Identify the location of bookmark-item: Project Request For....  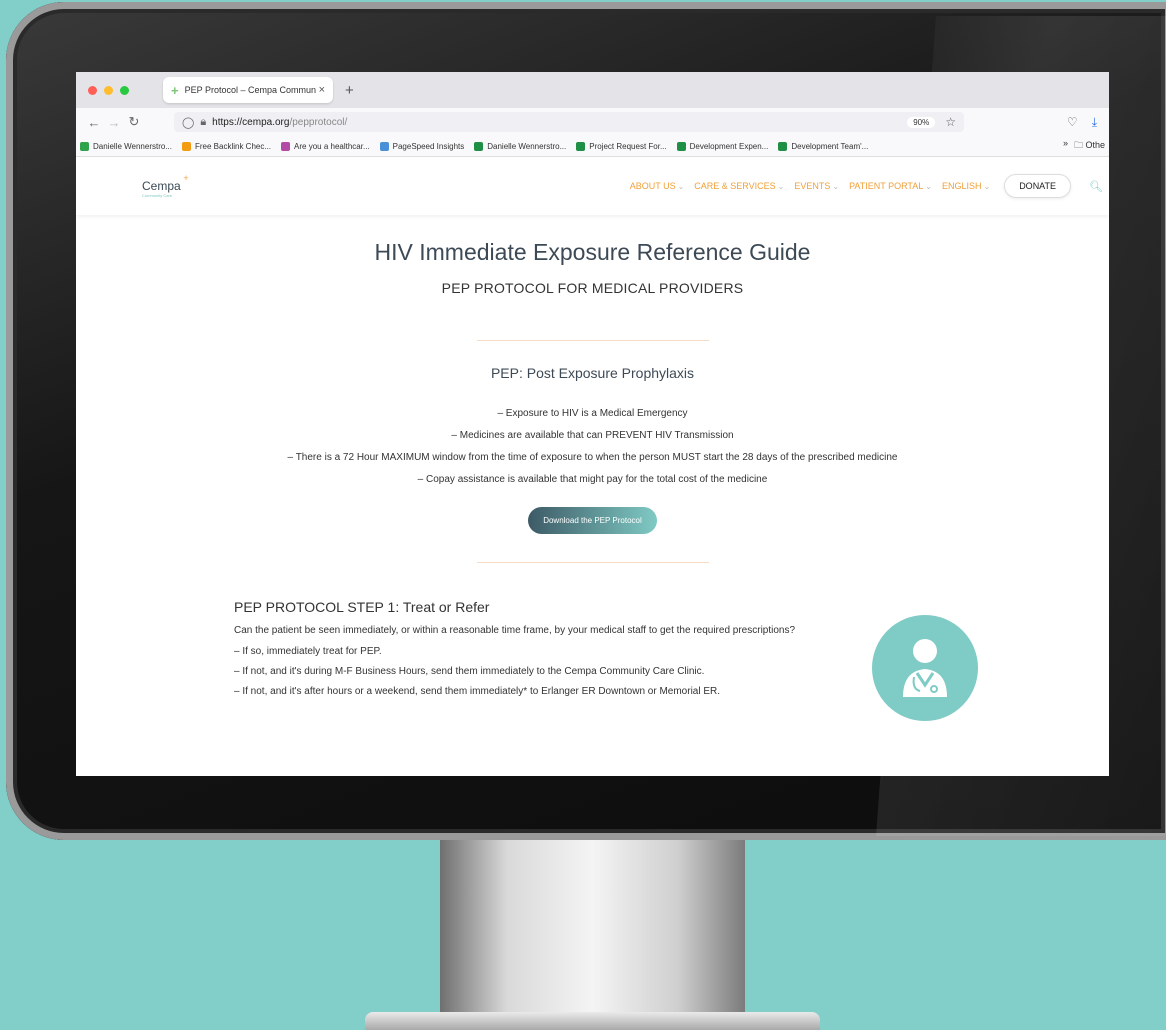
(621, 146).